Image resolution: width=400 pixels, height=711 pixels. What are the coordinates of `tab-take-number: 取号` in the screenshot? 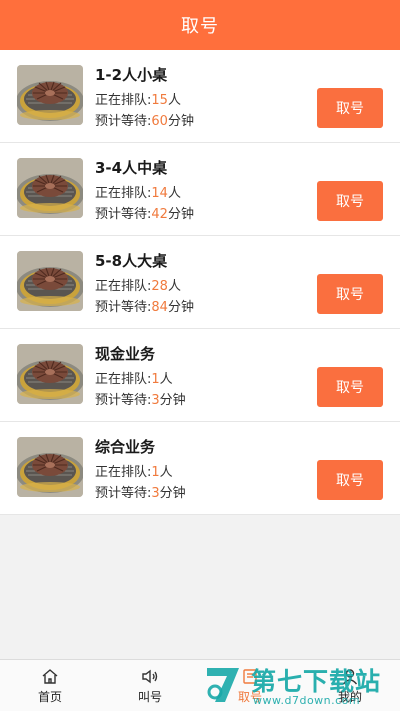 It's located at (250, 685).